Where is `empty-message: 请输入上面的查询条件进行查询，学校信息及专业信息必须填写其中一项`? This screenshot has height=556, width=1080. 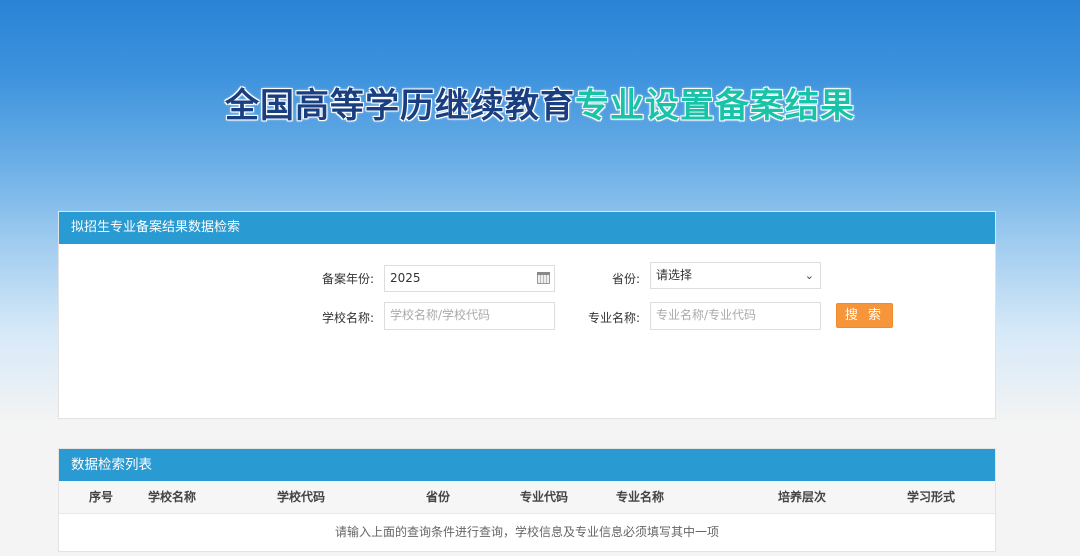 empty-message: 请输入上面的查询条件进行查询，学校信息及专业信息必须填写其中一项 is located at coordinates (526, 532).